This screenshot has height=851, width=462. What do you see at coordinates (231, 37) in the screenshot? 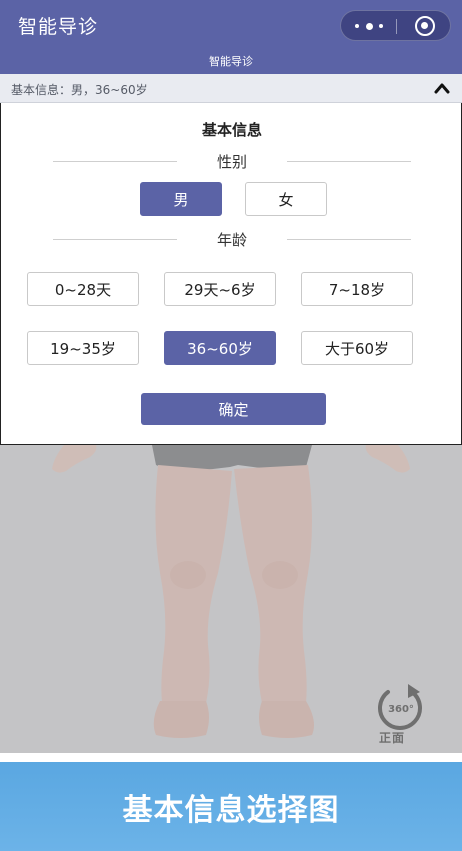
I see `nav-bar: 智能导诊 智能导诊` at bounding box center [231, 37].